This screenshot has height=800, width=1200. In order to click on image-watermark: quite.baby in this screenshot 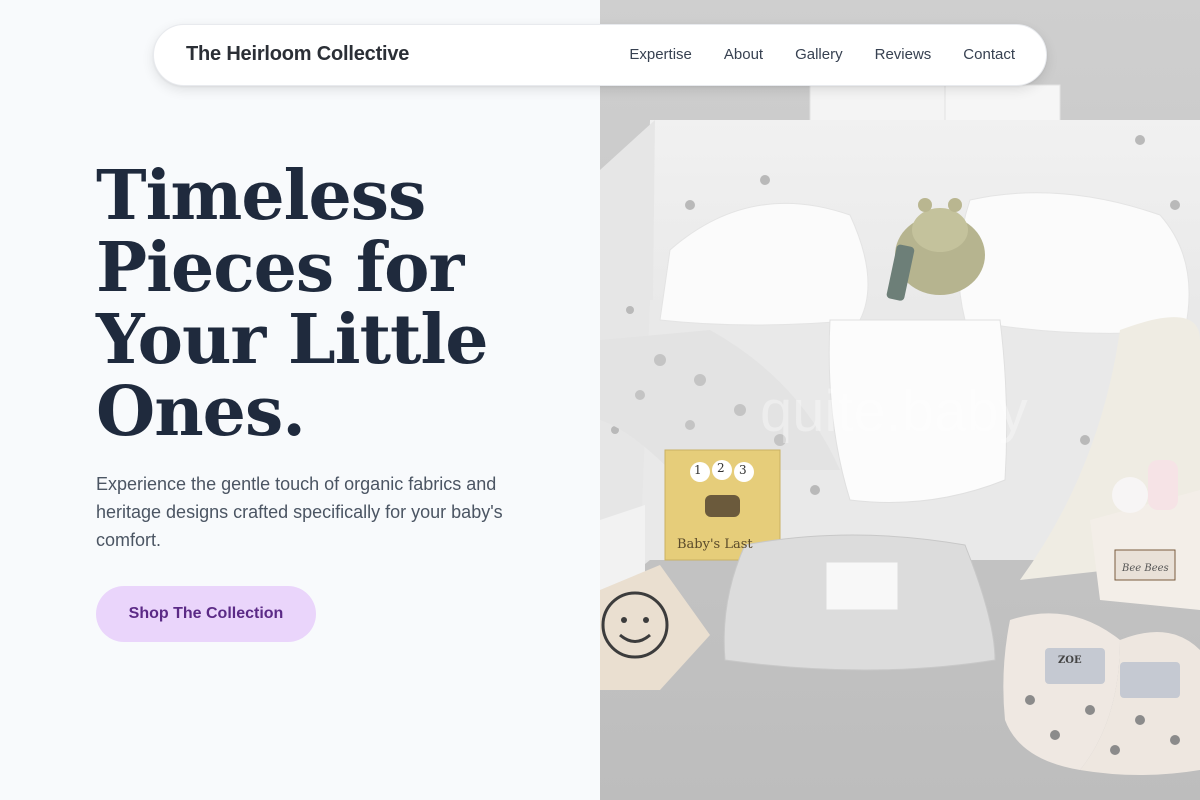, I will do `click(894, 411)`.